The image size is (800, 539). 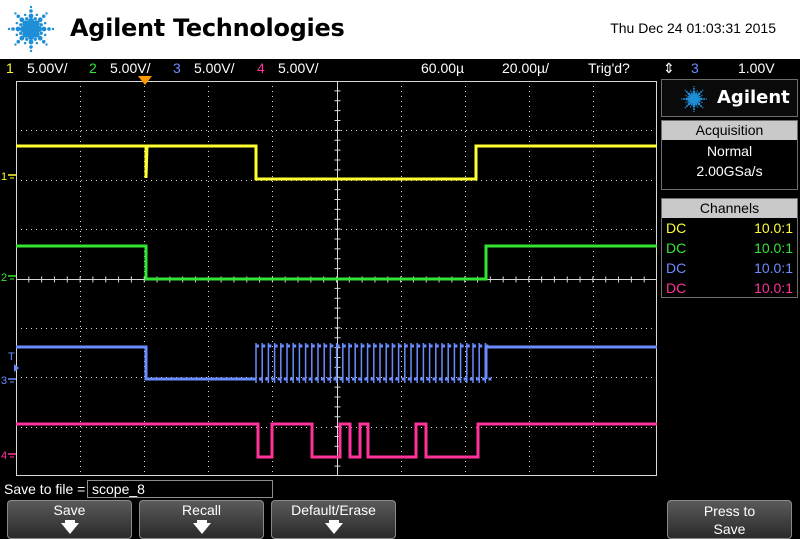 I want to click on trigger-state: Trig'd?, so click(x=609, y=68).